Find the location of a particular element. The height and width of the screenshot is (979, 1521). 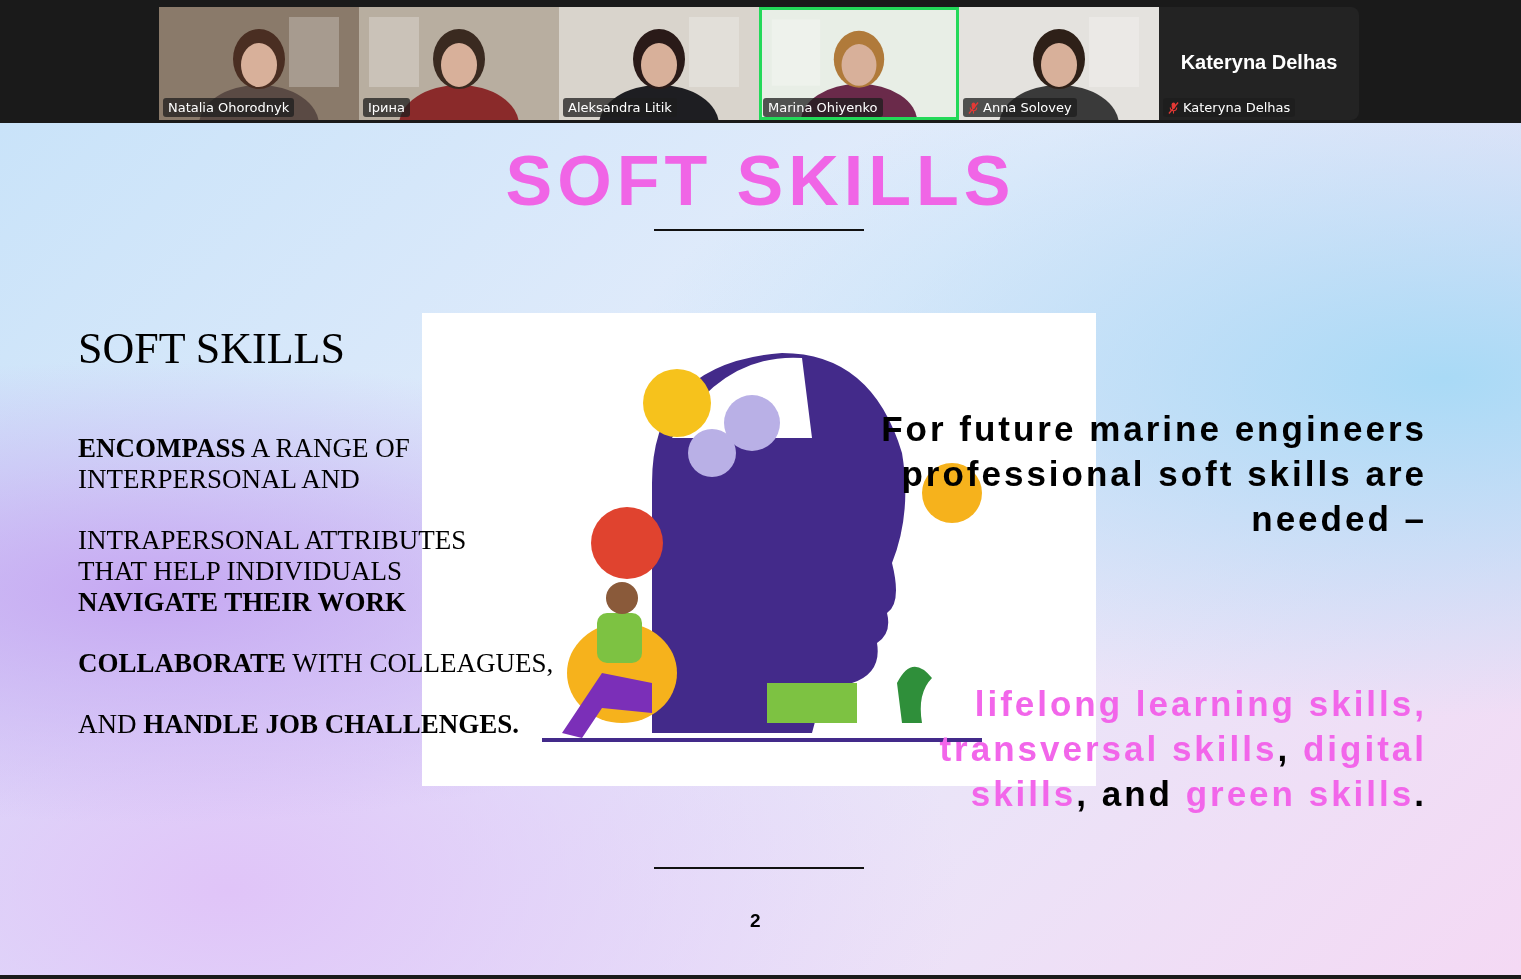

page-number: 2 is located at coordinates (755, 921).